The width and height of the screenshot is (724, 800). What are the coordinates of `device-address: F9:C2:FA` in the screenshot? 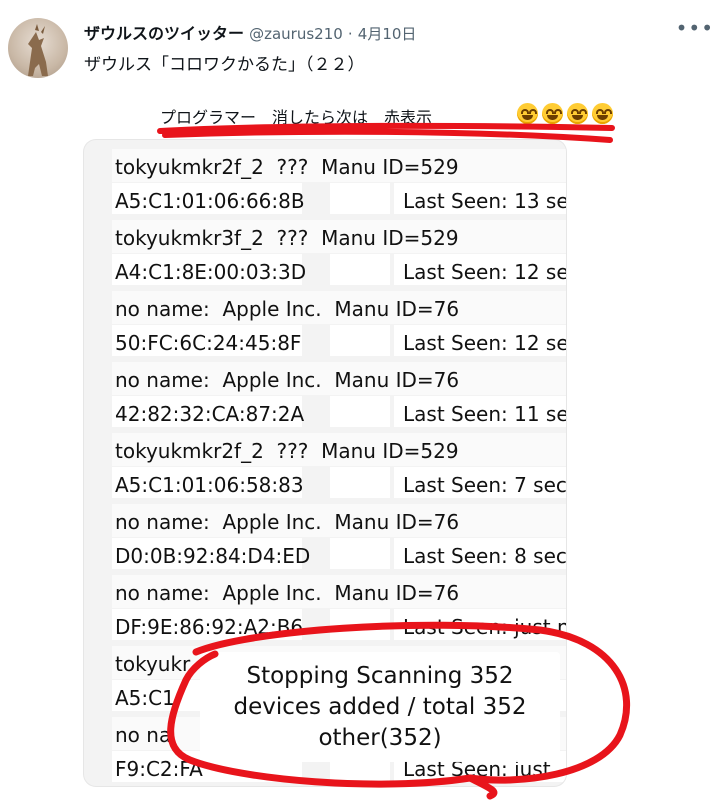 It's located at (159, 769).